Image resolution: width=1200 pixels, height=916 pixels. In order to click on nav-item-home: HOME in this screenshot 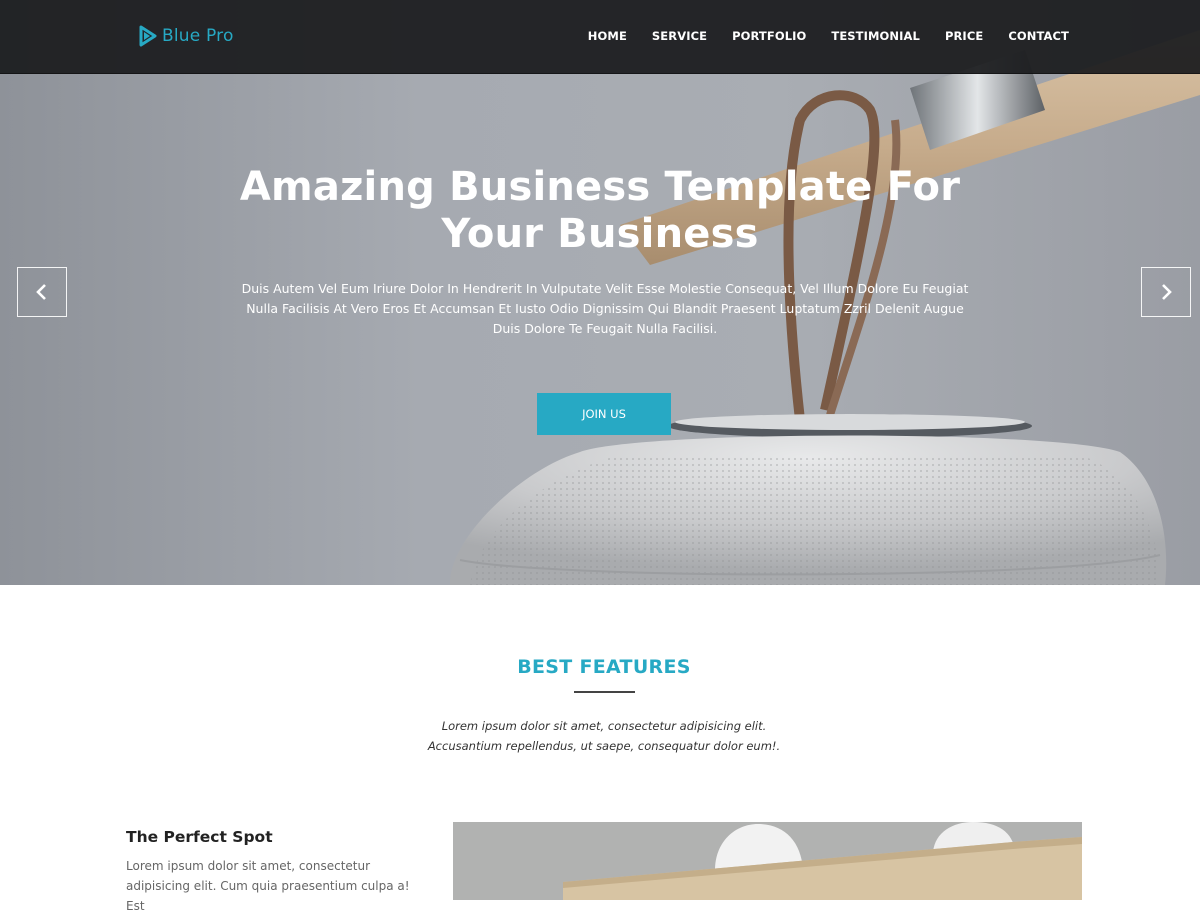, I will do `click(607, 36)`.